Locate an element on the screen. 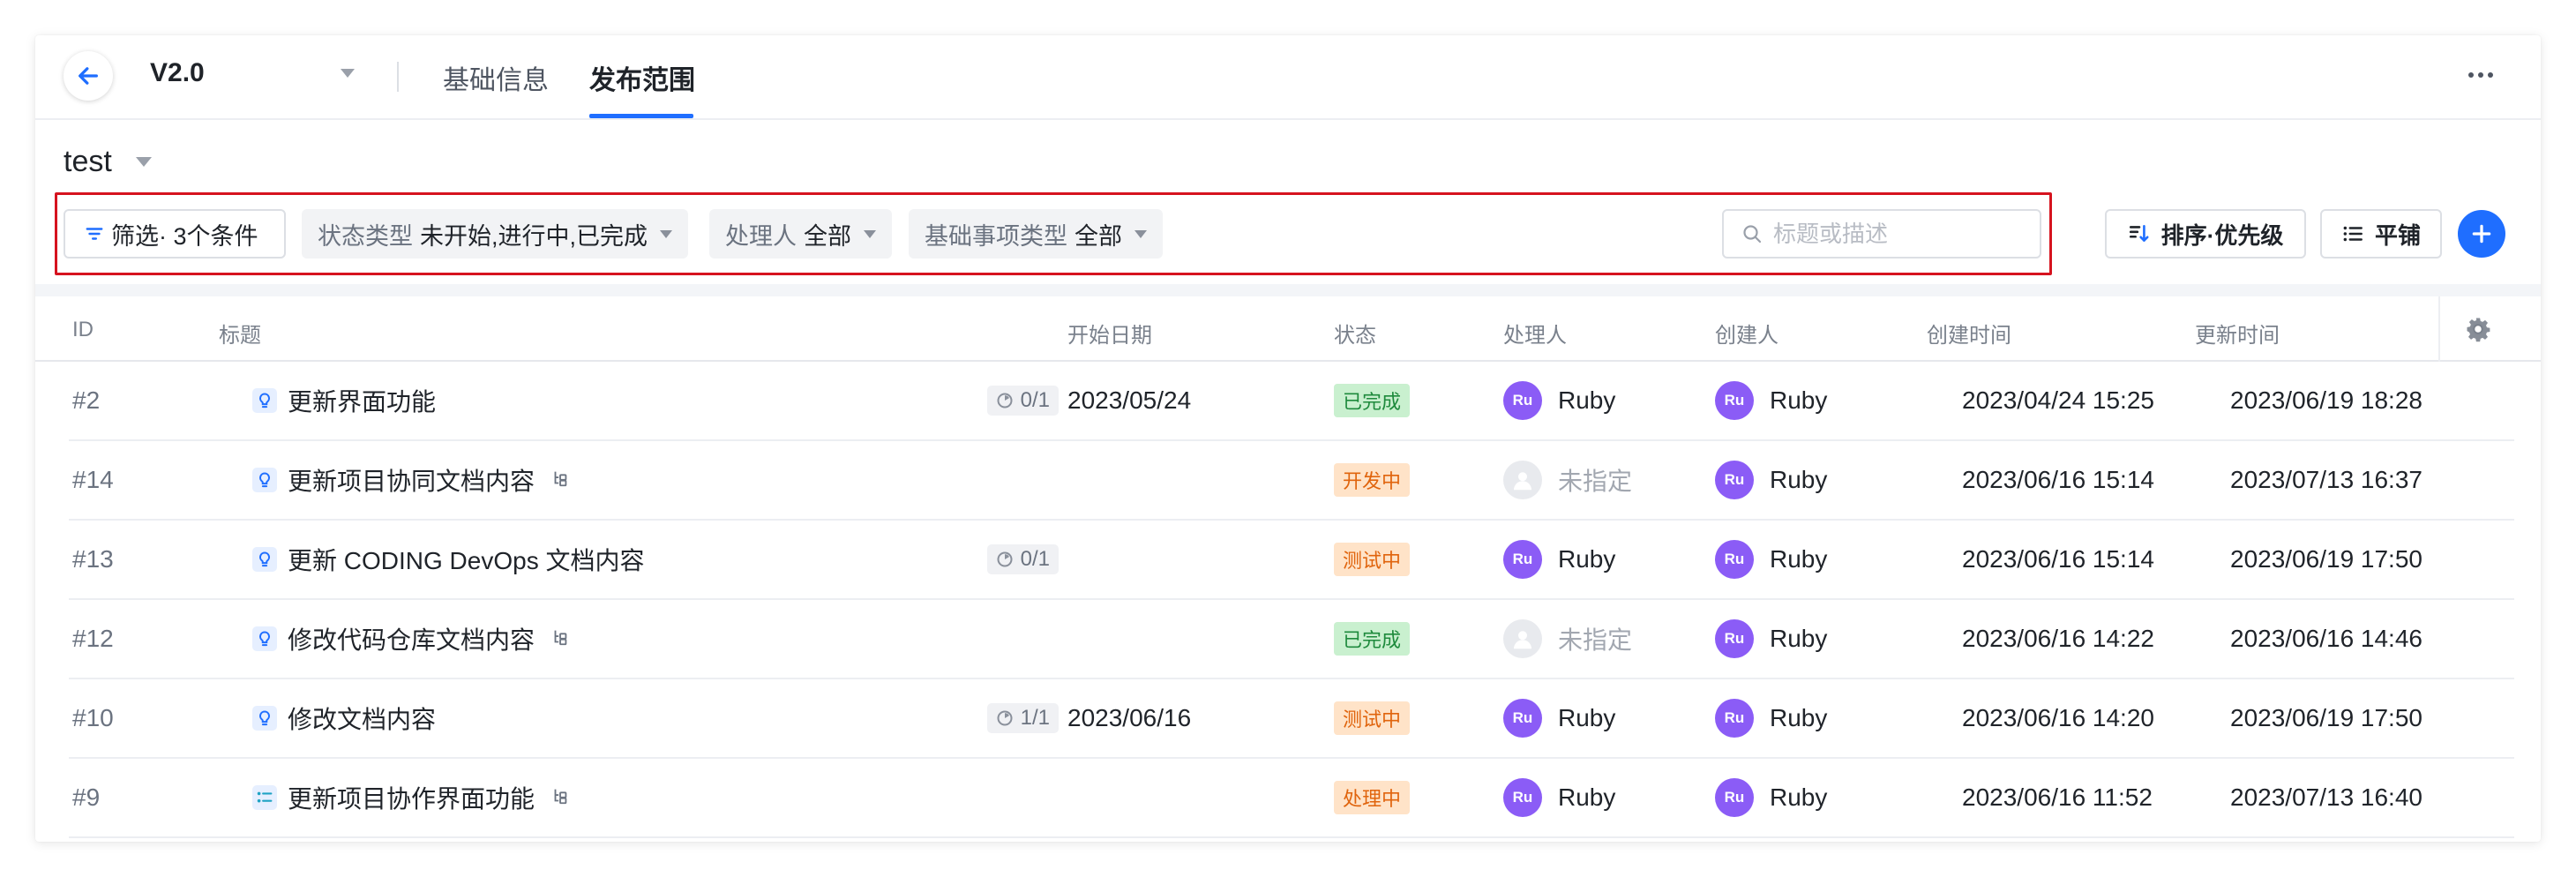 This screenshot has width=2576, height=877. divider is located at coordinates (398, 77).